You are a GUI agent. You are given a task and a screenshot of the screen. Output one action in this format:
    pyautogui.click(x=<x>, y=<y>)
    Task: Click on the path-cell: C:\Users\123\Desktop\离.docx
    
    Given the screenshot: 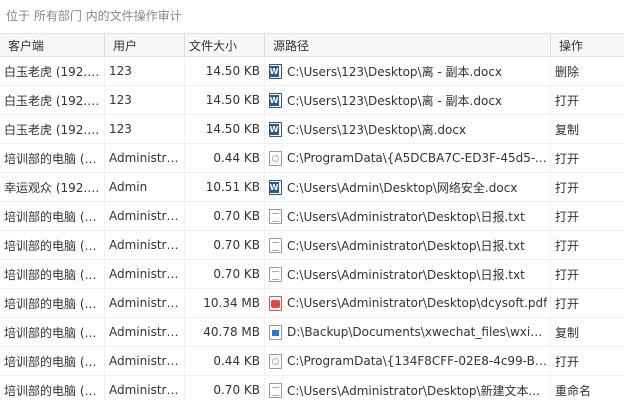 What is the action you would take?
    pyautogui.click(x=408, y=129)
    